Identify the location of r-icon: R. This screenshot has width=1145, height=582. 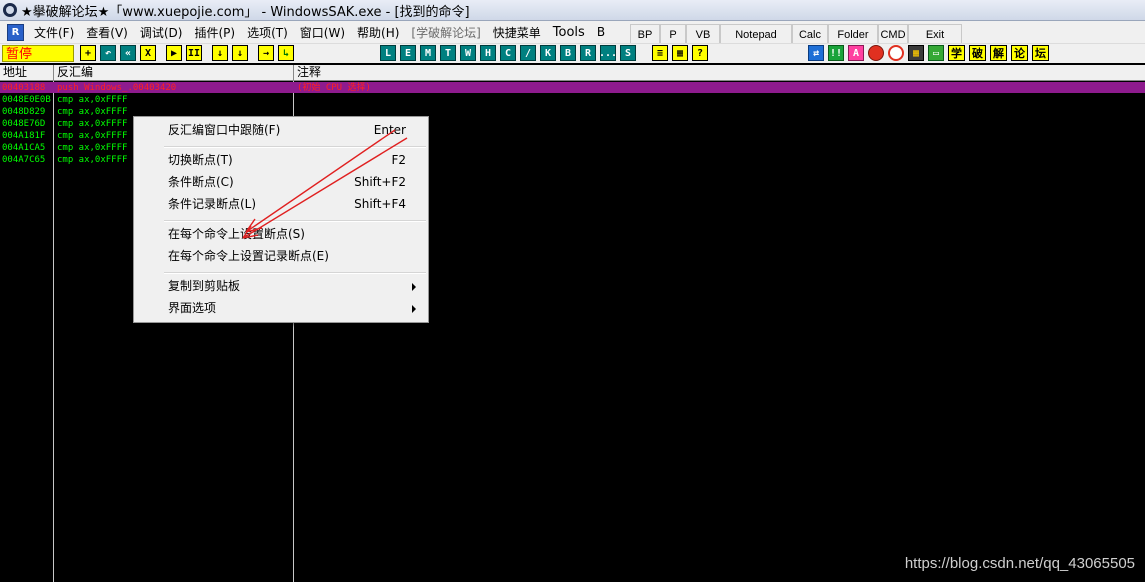
(15, 32).